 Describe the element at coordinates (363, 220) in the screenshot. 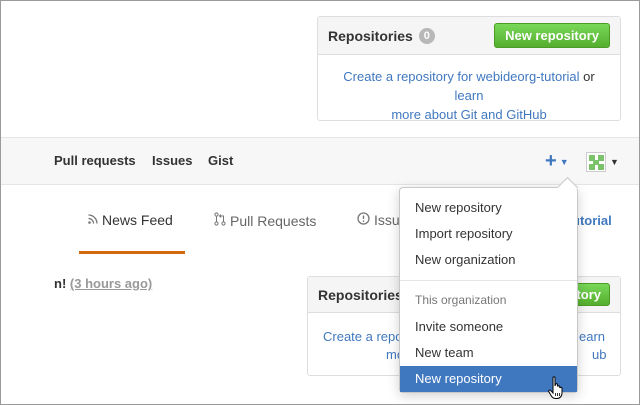

I see `issue-icon` at that location.